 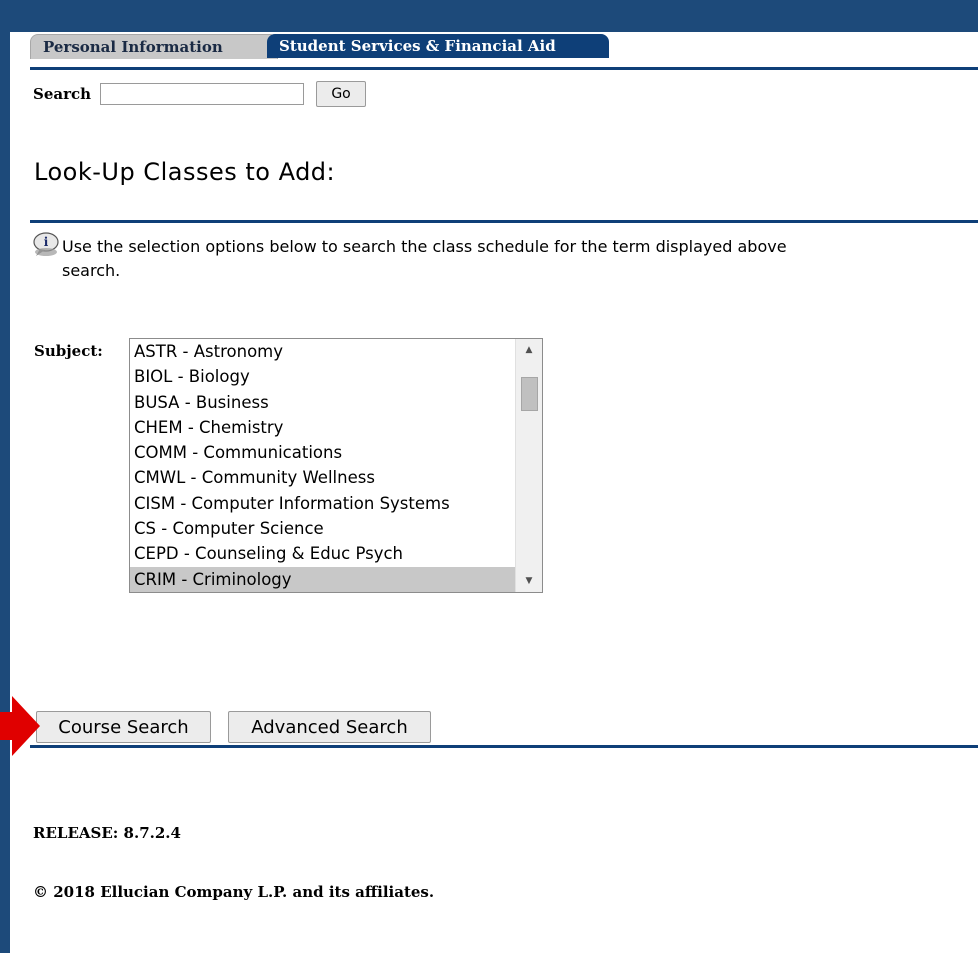 I want to click on subject-option: ASTR - Astronomy, so click(x=323, y=351).